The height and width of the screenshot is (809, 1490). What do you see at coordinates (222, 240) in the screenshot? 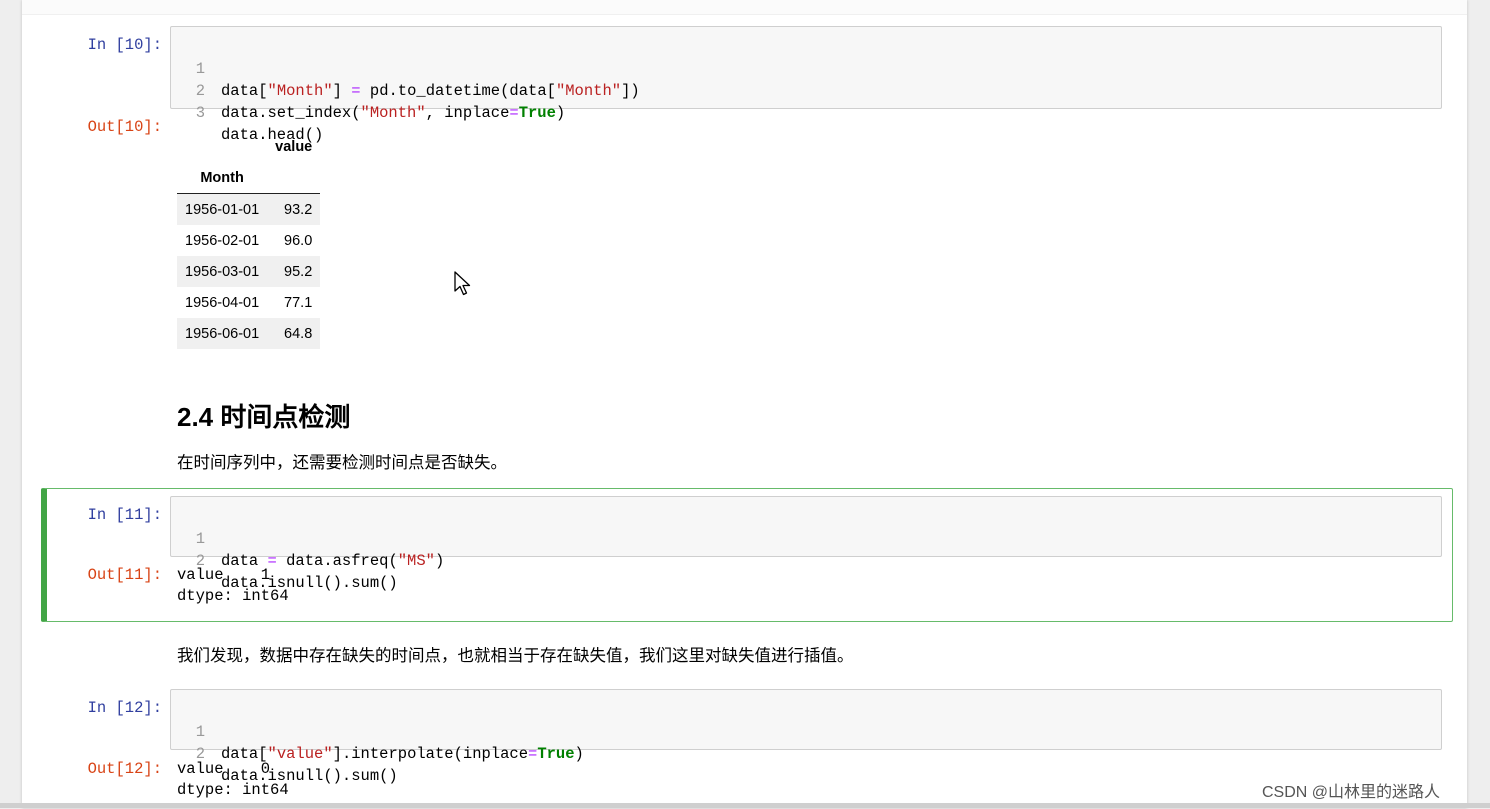
I see `row-index: 1956-02-01` at bounding box center [222, 240].